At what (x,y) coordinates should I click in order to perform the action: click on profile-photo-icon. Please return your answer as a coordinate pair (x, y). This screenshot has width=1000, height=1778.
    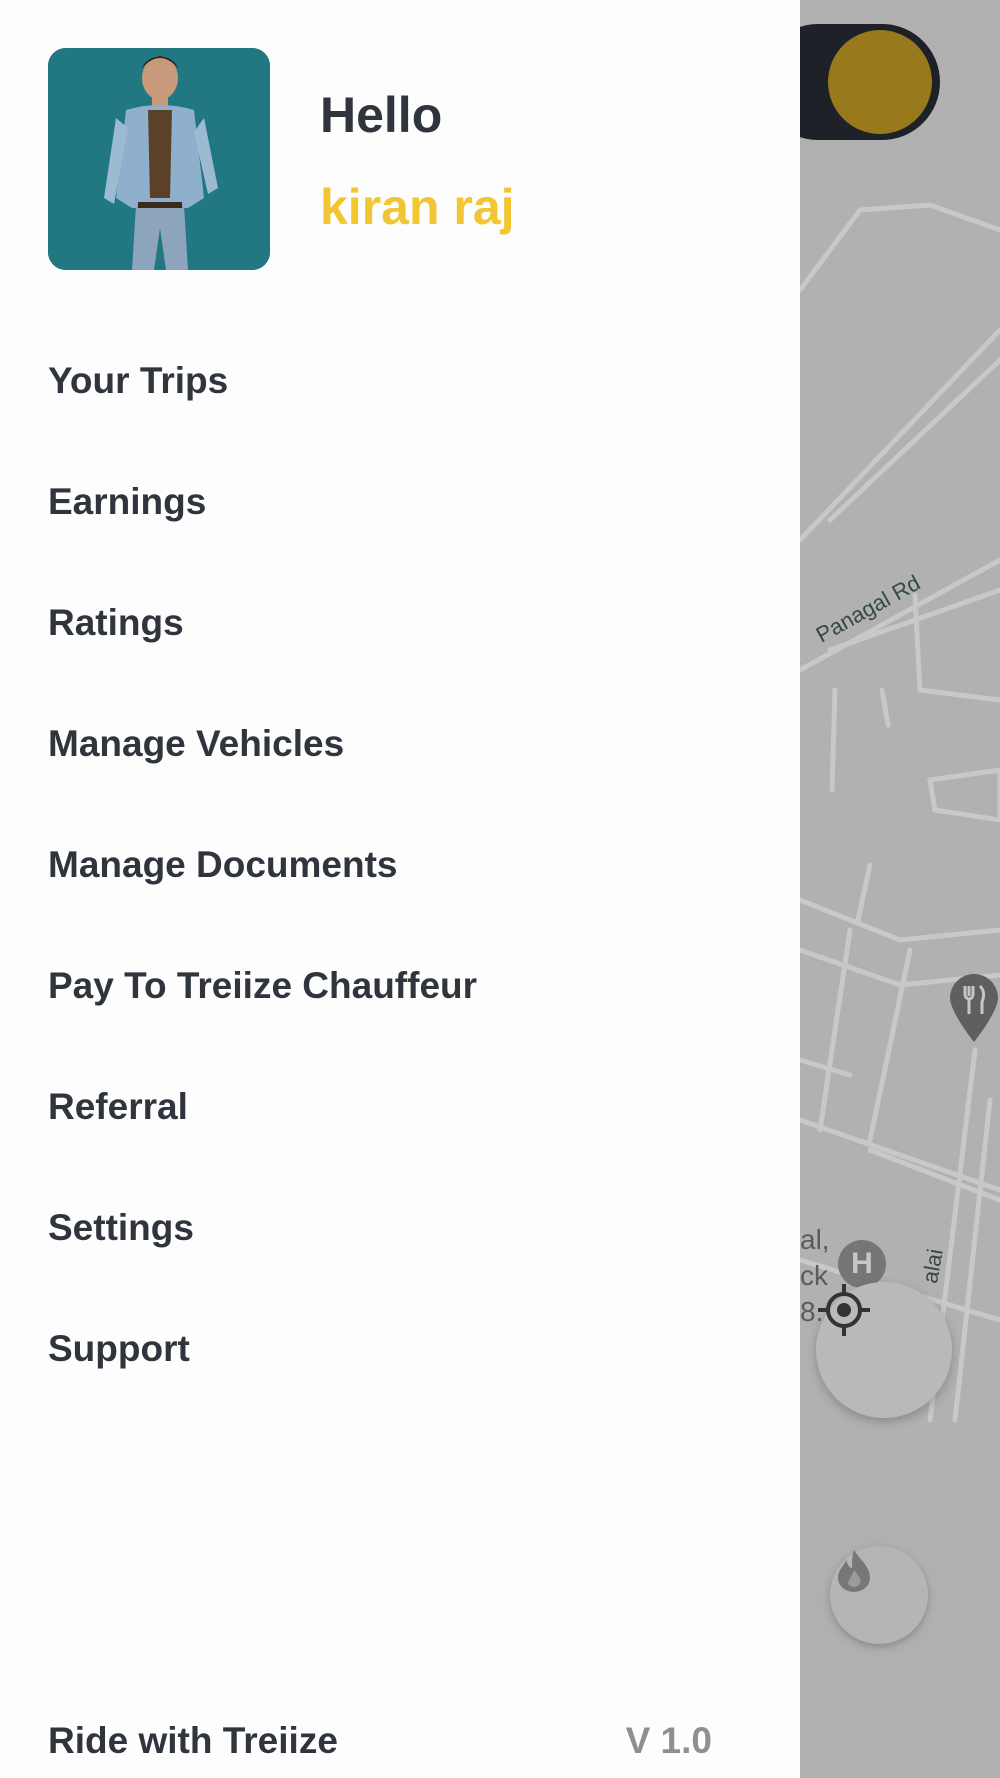
    Looking at the image, I should click on (159, 159).